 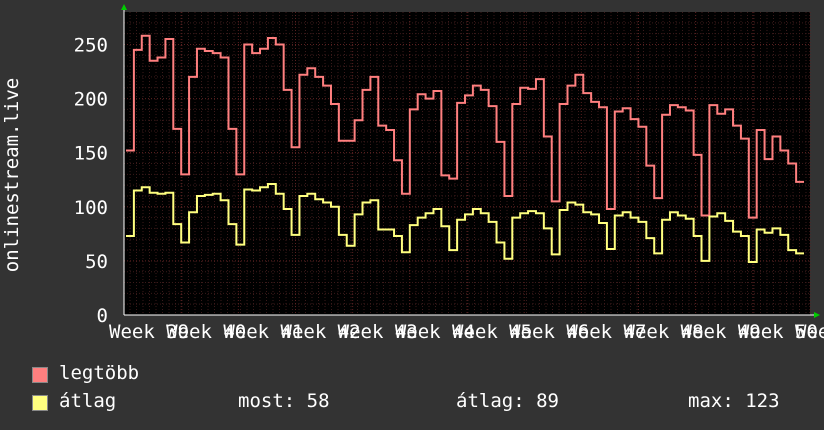 What do you see at coordinates (284, 401) in the screenshot?
I see `stat-current: most: 58` at bounding box center [284, 401].